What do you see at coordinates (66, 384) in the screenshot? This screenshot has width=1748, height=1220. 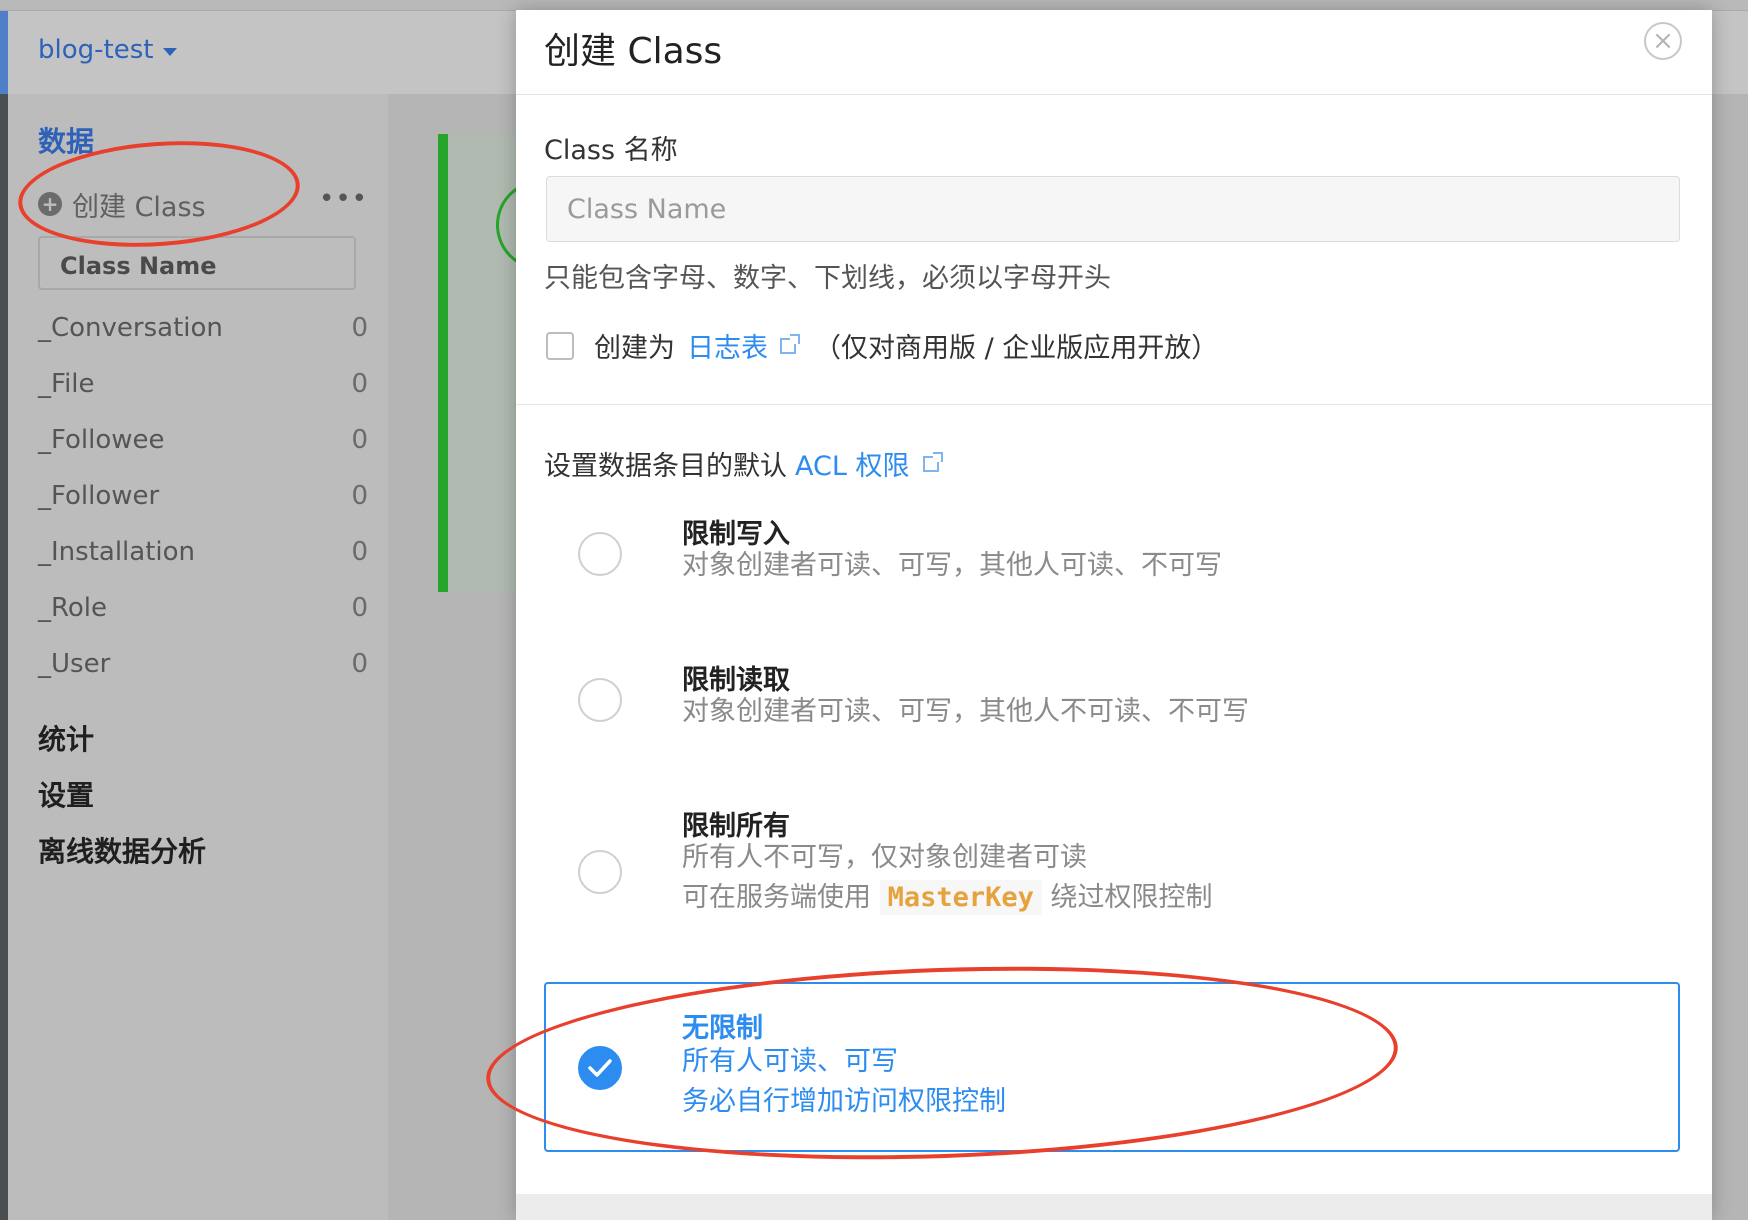 I see `class-item-name: _File` at bounding box center [66, 384].